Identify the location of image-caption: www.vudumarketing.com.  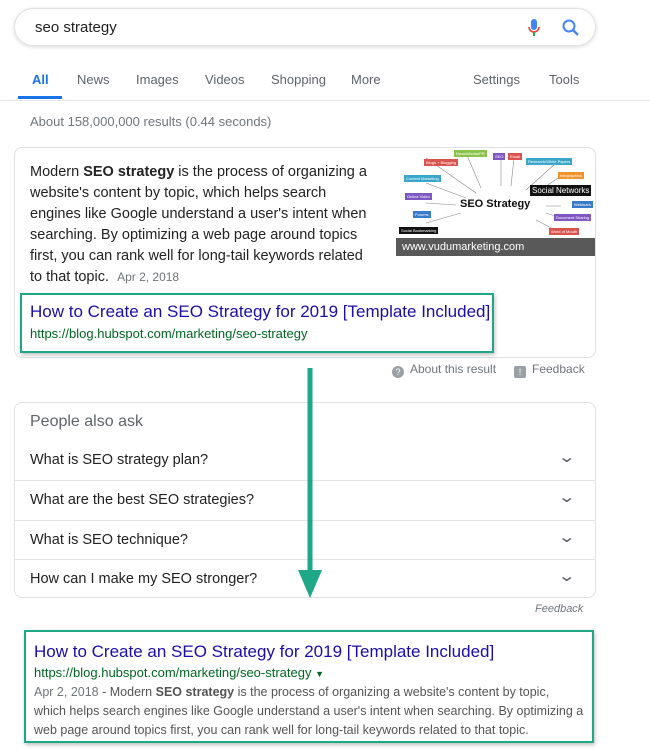
(495, 247).